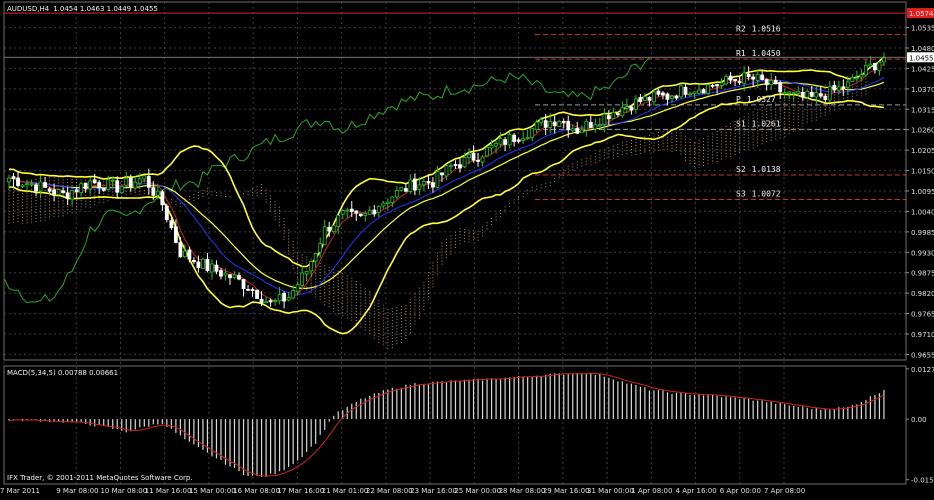  I want to click on y-tick-label: 1.0150, so click(922, 172).